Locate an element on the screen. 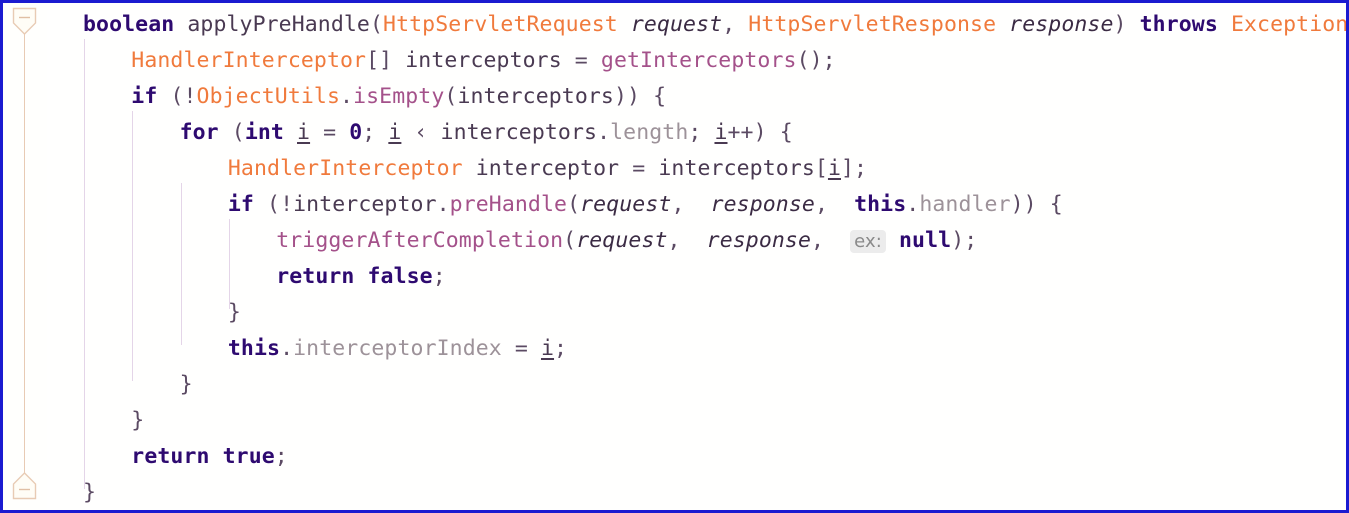 The width and height of the screenshot is (1349, 513). code-token-keyword: if is located at coordinates (240, 204).